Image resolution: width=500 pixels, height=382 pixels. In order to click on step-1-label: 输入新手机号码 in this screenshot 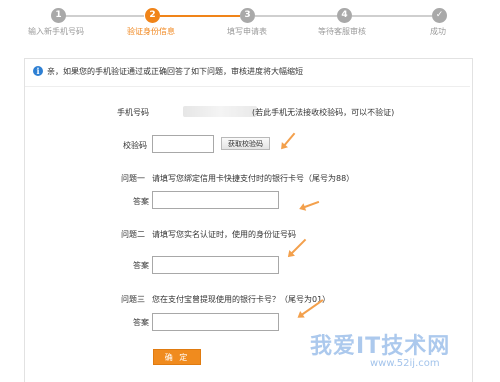, I will do `click(56, 31)`.